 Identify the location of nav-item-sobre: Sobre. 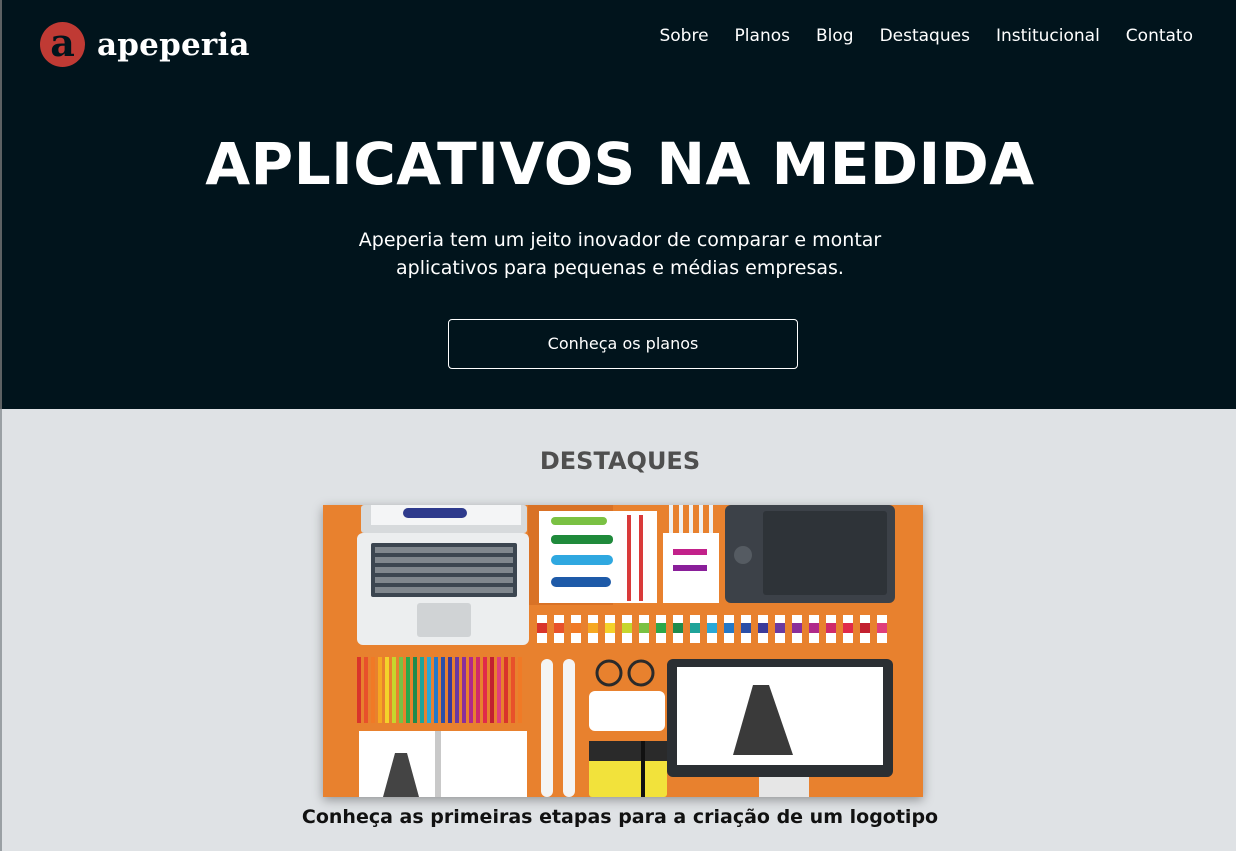
(683, 36).